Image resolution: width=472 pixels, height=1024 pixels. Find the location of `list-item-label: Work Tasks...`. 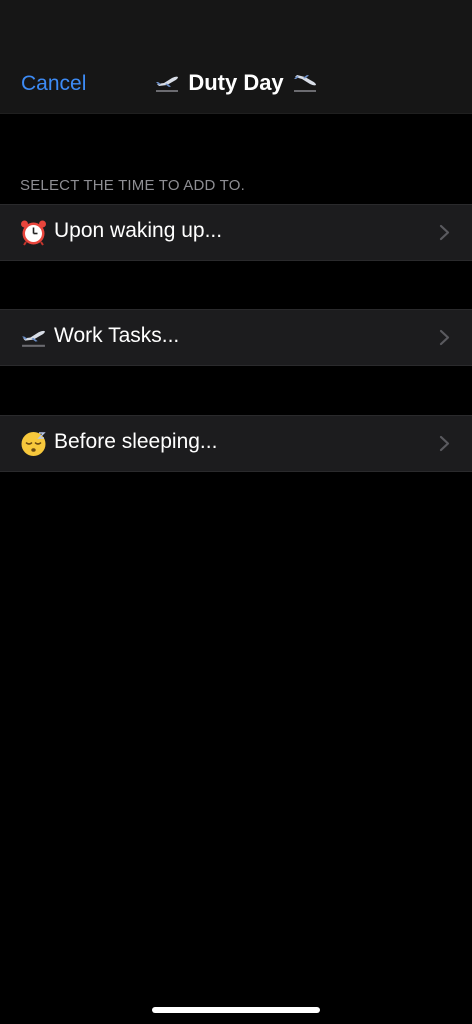

list-item-label: Work Tasks... is located at coordinates (117, 335).